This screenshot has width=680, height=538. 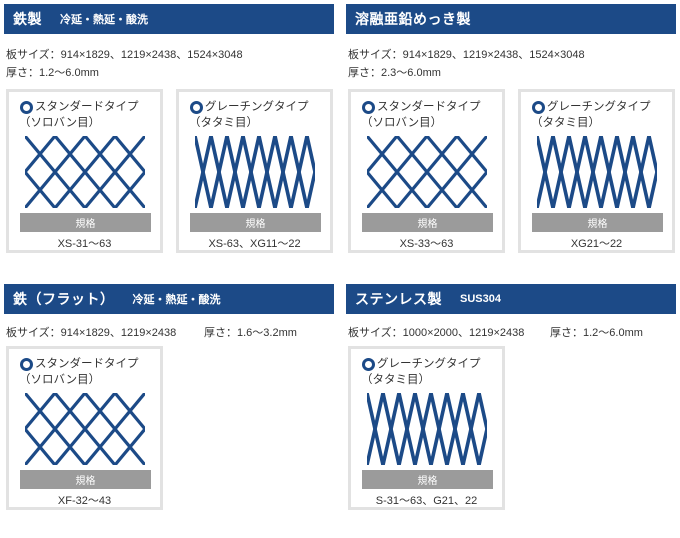 What do you see at coordinates (27, 19) in the screenshot?
I see `section-title: 鉄製` at bounding box center [27, 19].